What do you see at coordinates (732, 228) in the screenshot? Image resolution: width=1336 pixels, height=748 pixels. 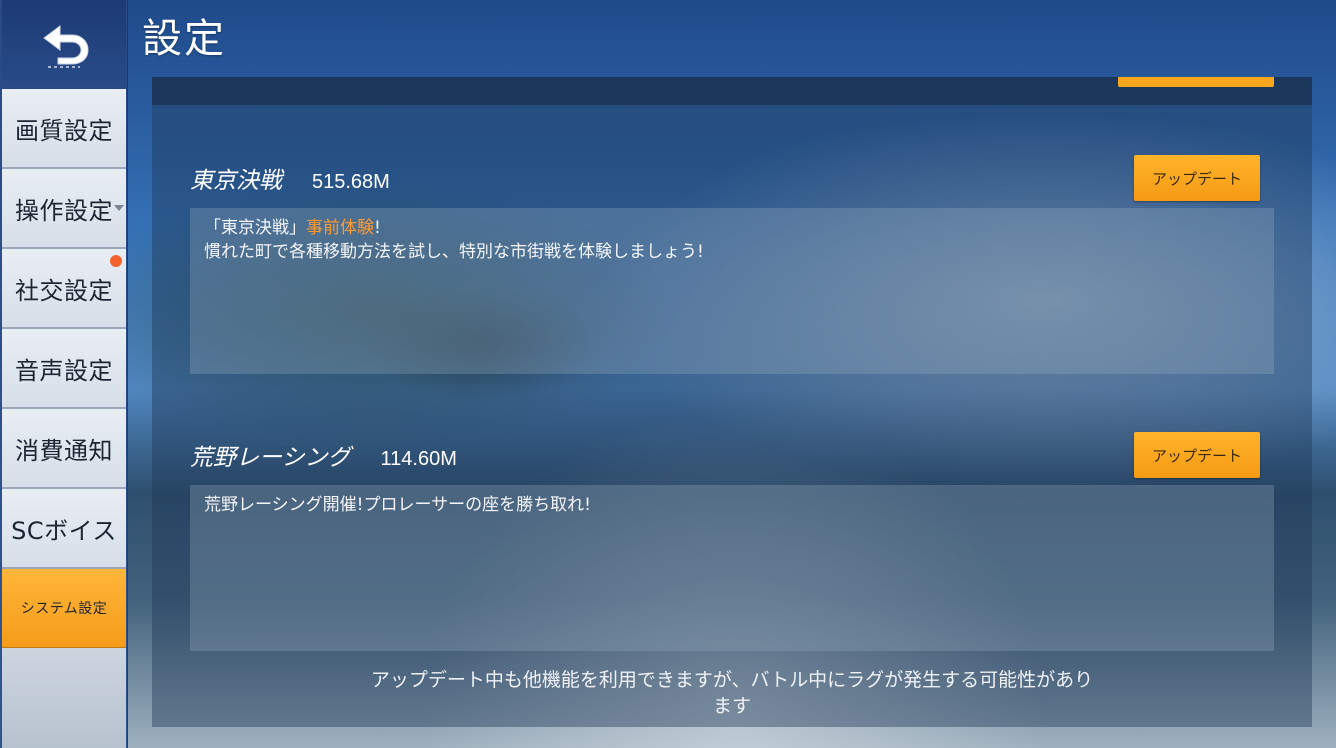 I see `description-line: 「東京決戦」事前体験!` at bounding box center [732, 228].